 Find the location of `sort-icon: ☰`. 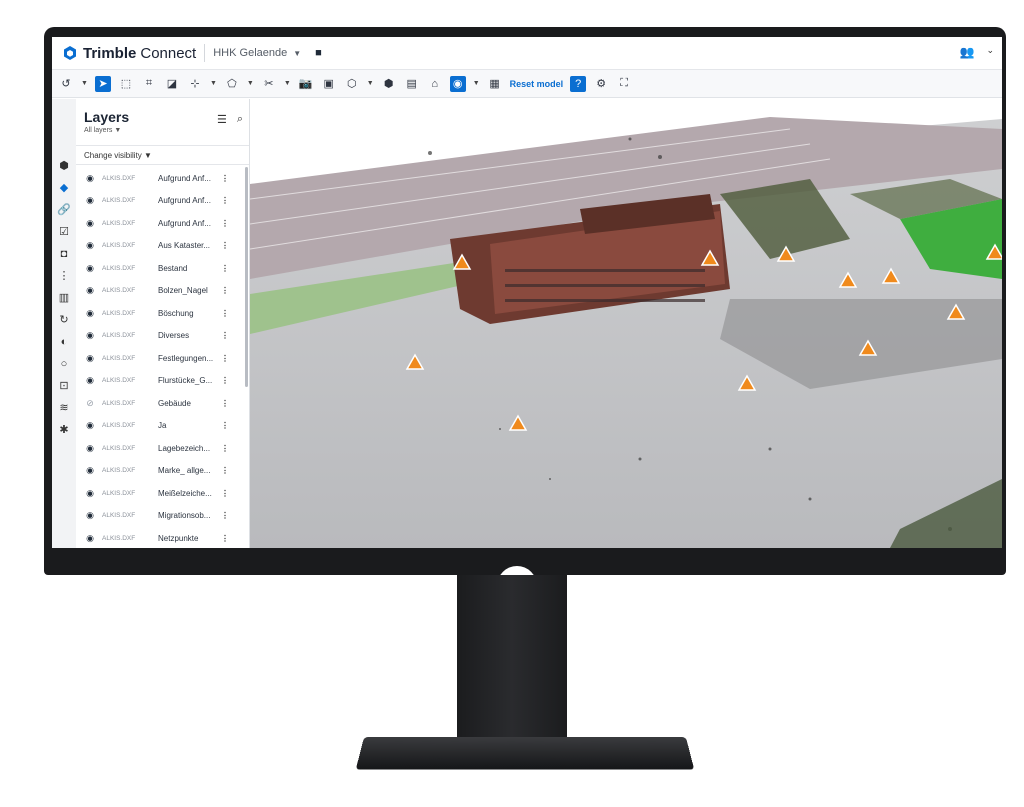

sort-icon: ☰ is located at coordinates (222, 119).